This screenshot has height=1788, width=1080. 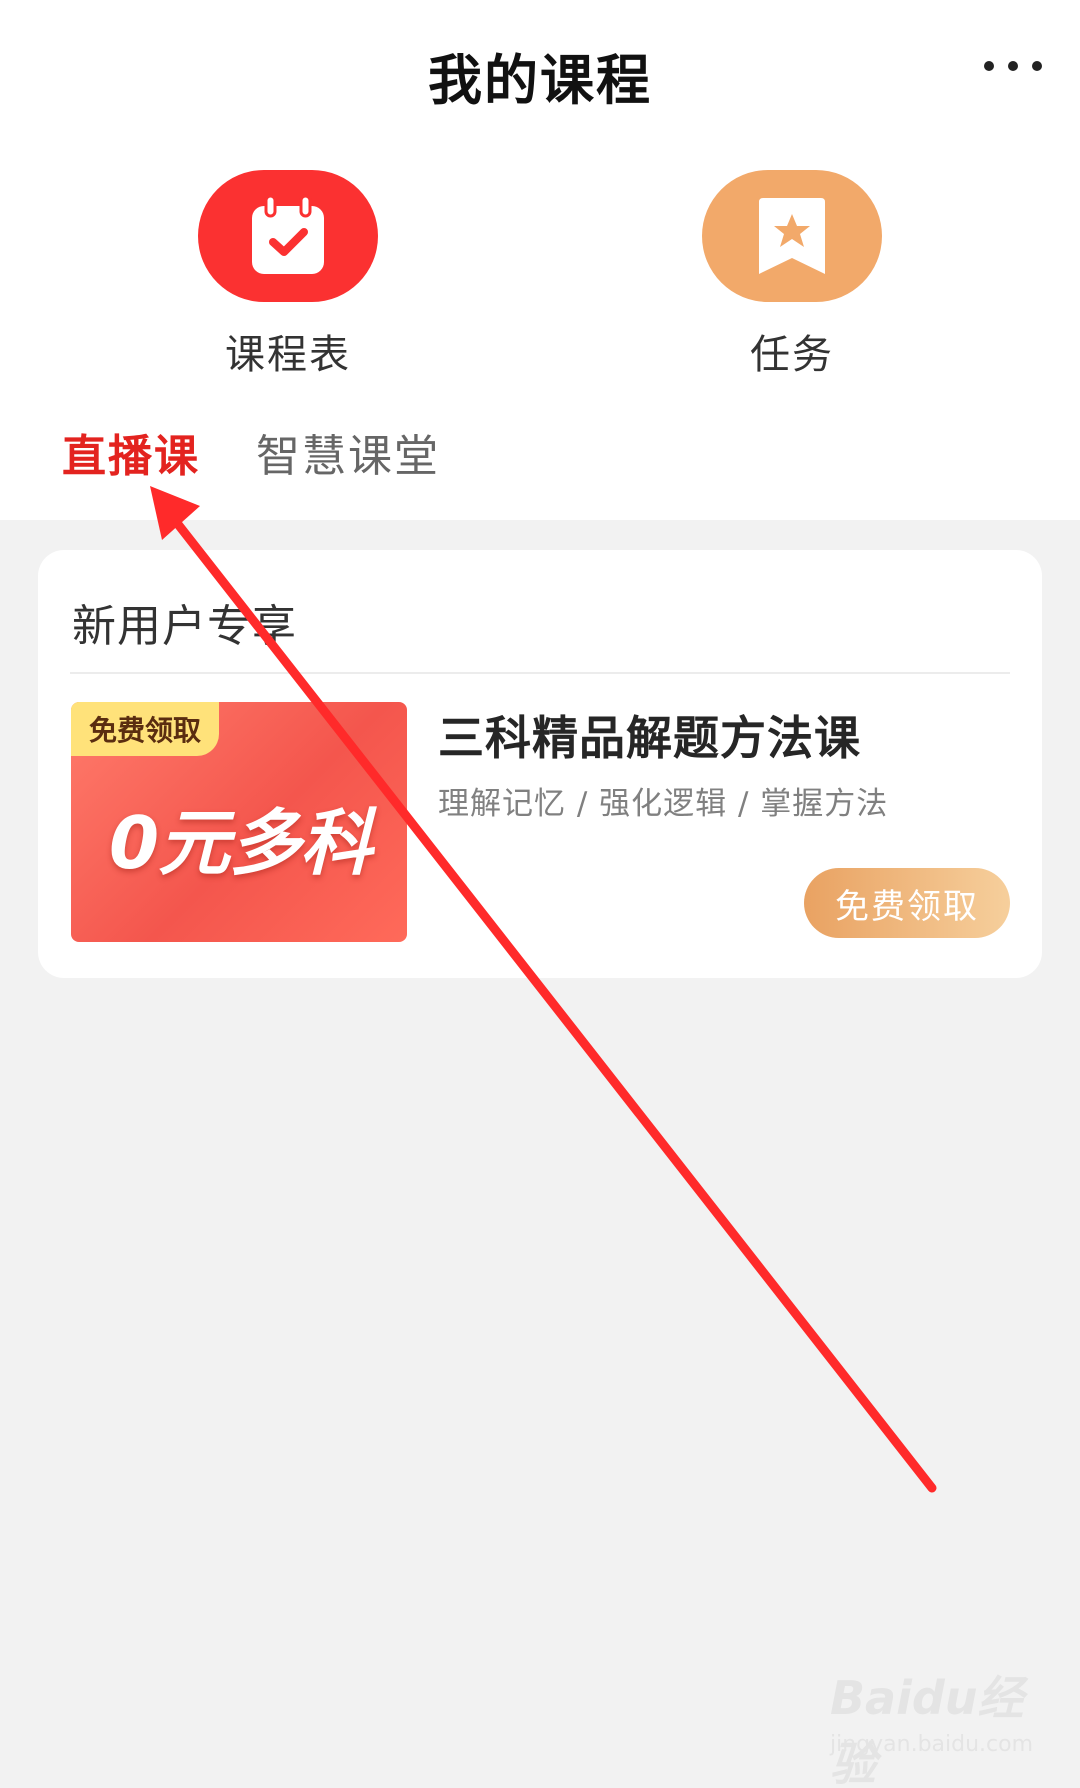 What do you see at coordinates (927, 1729) in the screenshot?
I see `watermark-brand: Baidu经验` at bounding box center [927, 1729].